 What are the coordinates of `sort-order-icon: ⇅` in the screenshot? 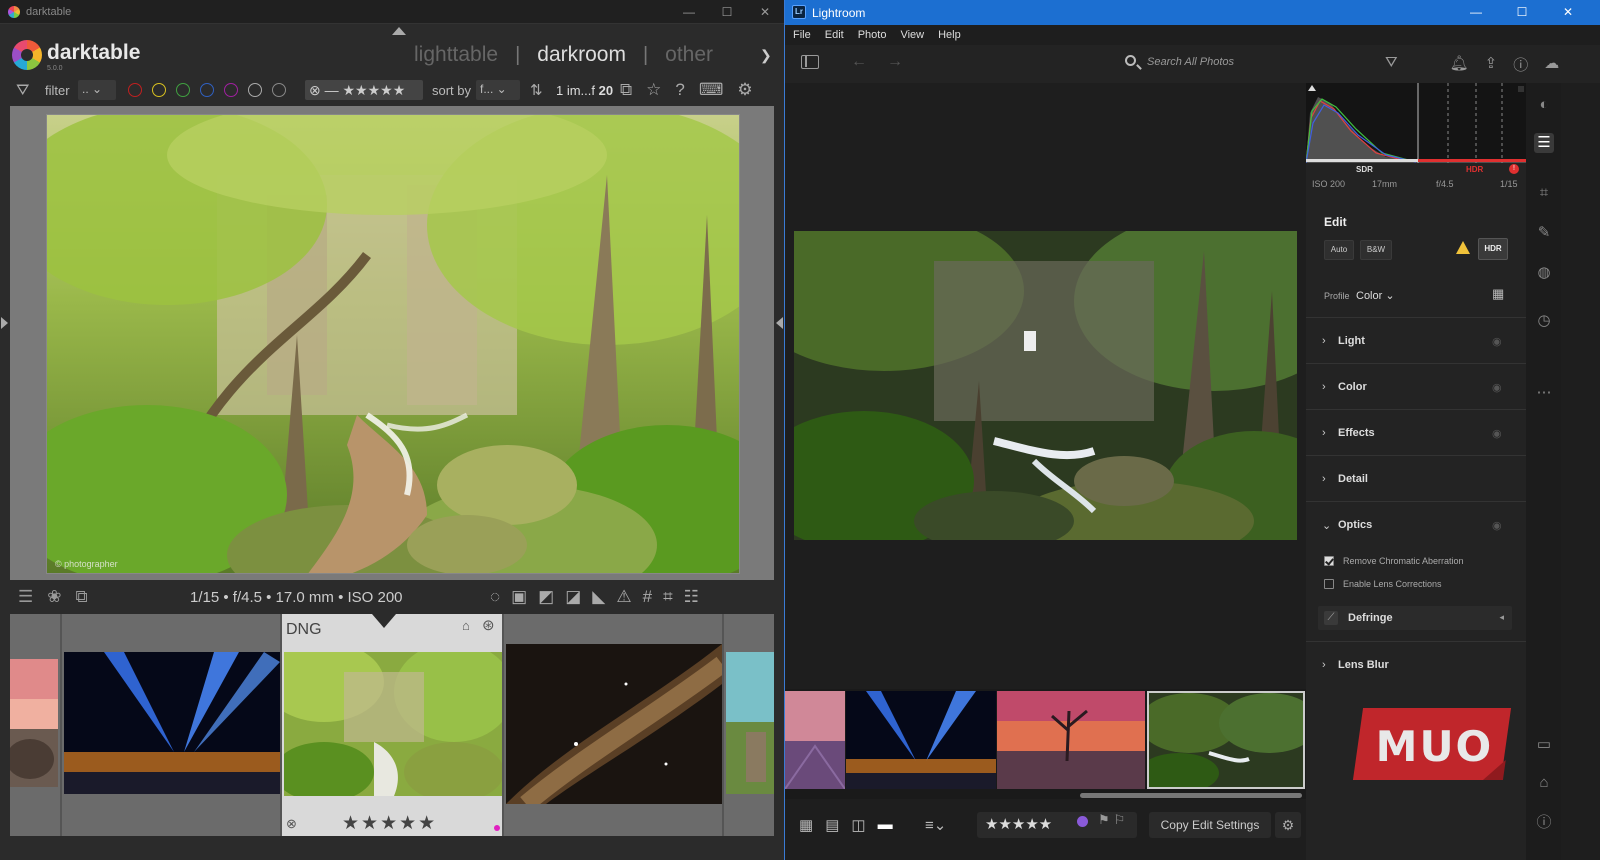 It's located at (536, 90).